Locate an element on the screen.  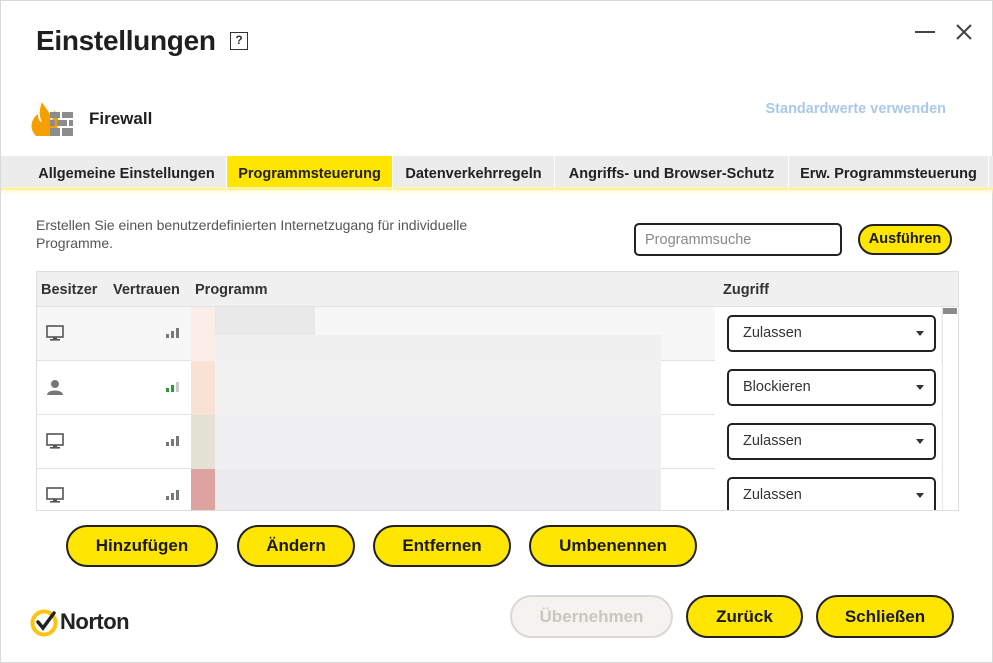
minimize-button is located at coordinates (925, 31).